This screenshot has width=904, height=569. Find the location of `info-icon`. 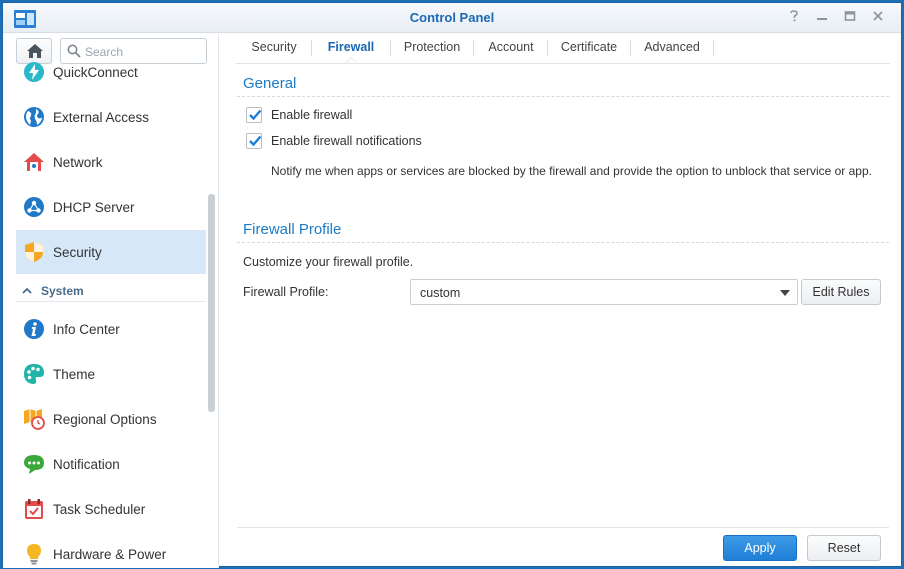

info-icon is located at coordinates (34, 329).